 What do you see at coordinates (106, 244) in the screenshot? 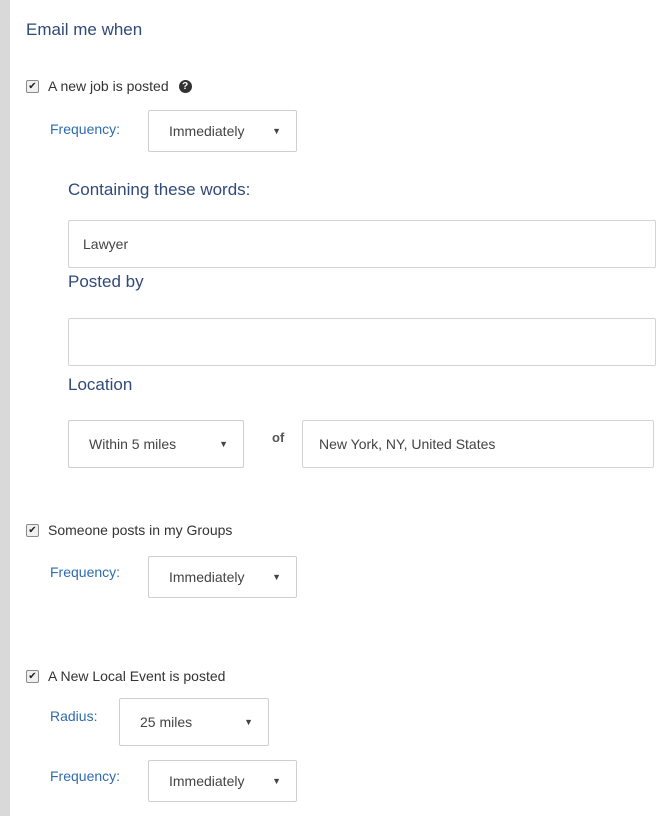
I see `keywords-value: Lawyer` at bounding box center [106, 244].